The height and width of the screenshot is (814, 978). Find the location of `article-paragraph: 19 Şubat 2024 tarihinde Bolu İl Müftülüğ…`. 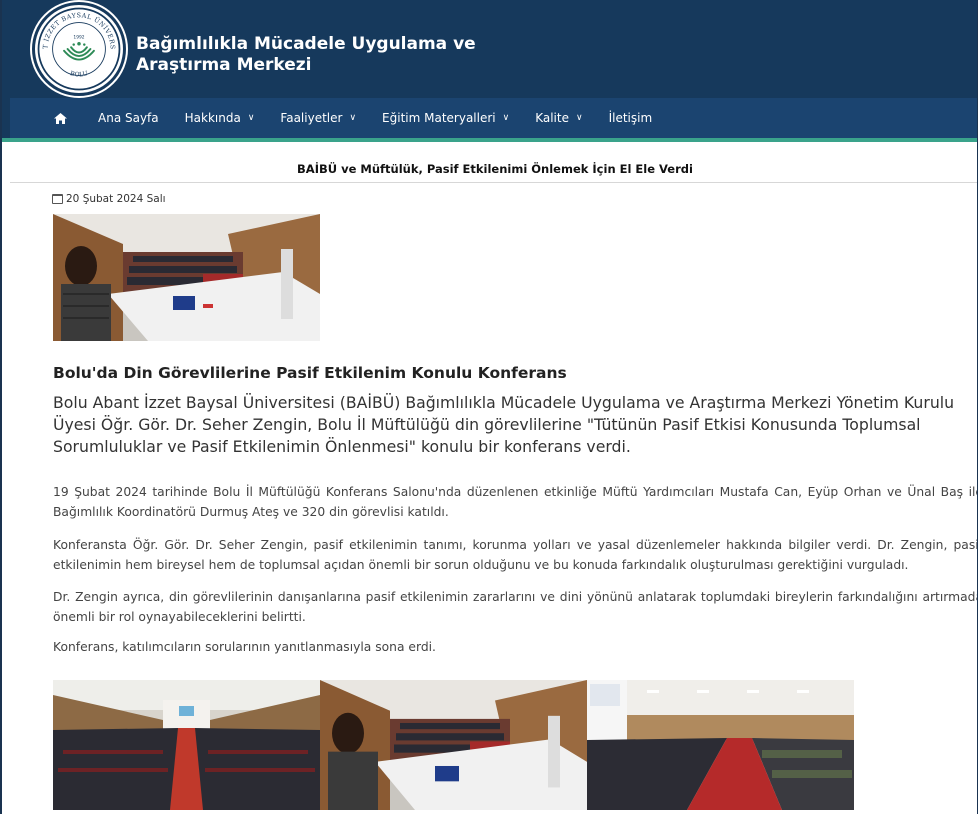

article-paragraph: 19 Şubat 2024 tarihinde Bolu İl Müftülüğ… is located at coordinates (515, 502).